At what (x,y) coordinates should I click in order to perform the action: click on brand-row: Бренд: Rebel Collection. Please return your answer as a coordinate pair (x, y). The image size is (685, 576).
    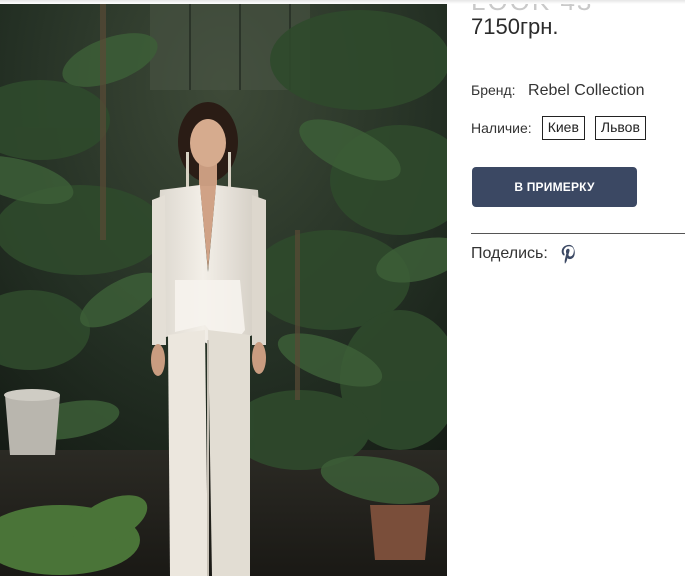
    Looking at the image, I should click on (558, 91).